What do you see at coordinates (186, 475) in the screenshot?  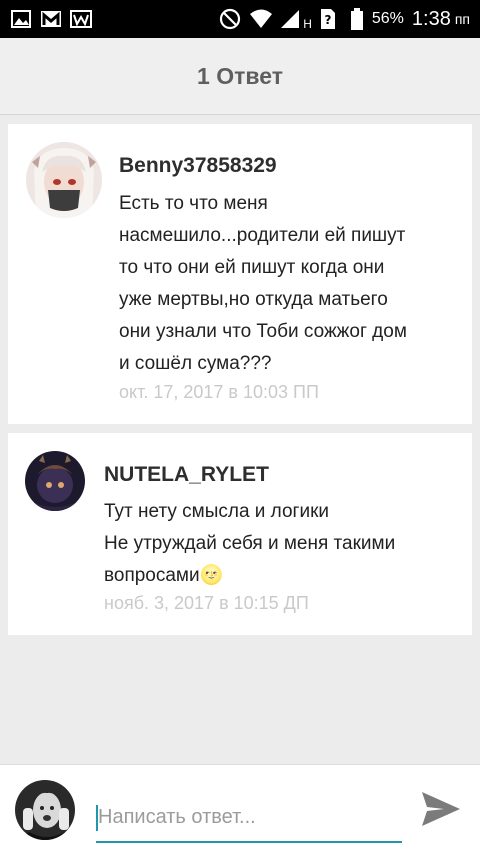 I see `comment-username: NUTELA_RYLET` at bounding box center [186, 475].